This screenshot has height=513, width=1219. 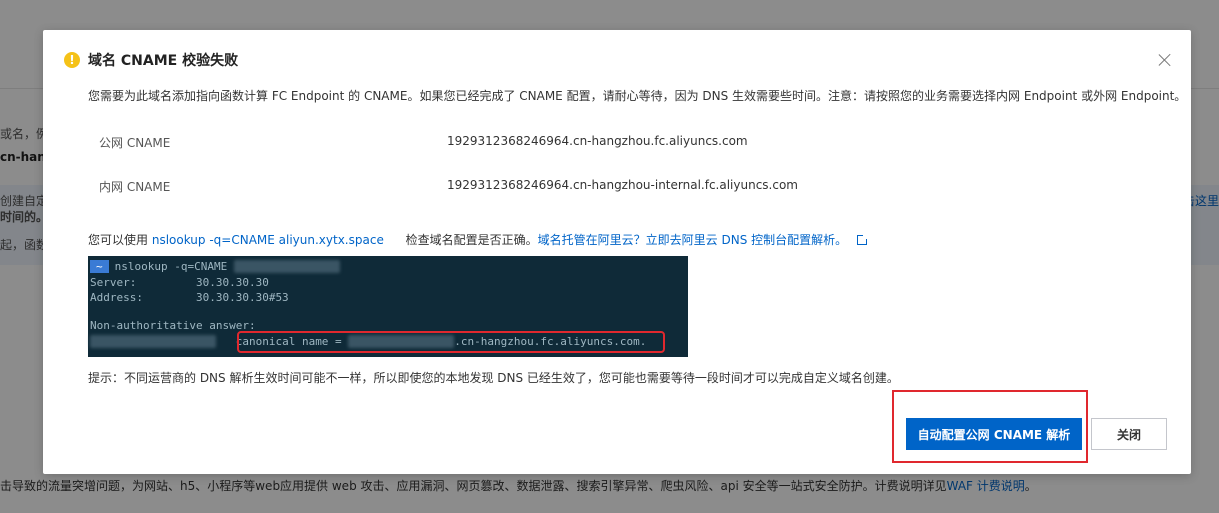 What do you see at coordinates (173, 325) in the screenshot?
I see `terminal-nonauth-line: Non-authoritative answer:` at bounding box center [173, 325].